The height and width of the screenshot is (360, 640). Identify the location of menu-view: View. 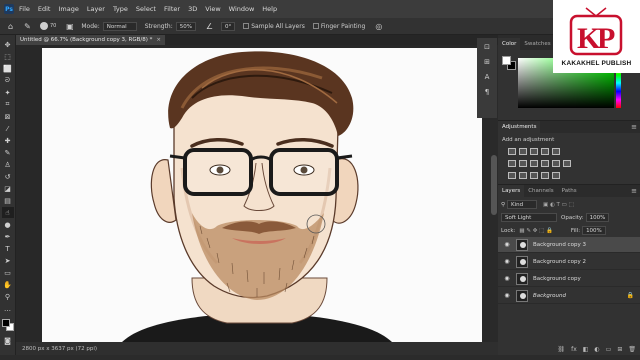
(212, 9).